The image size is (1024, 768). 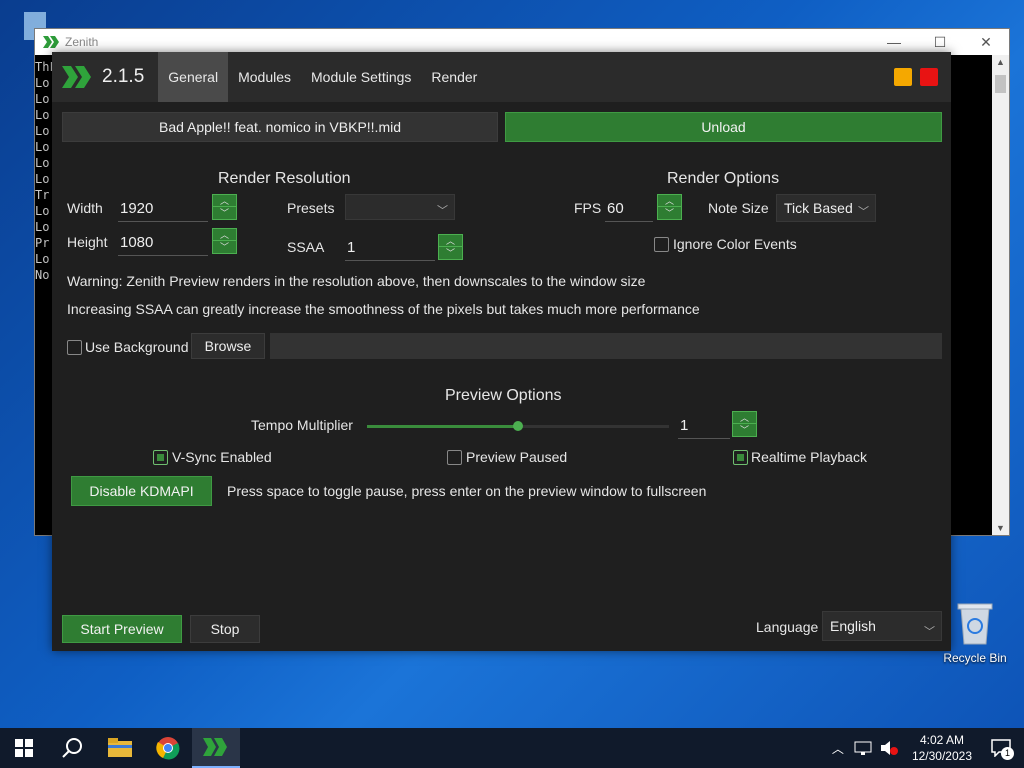 What do you see at coordinates (1000, 528) in the screenshot?
I see `scroll-down-icon: ▼` at bounding box center [1000, 528].